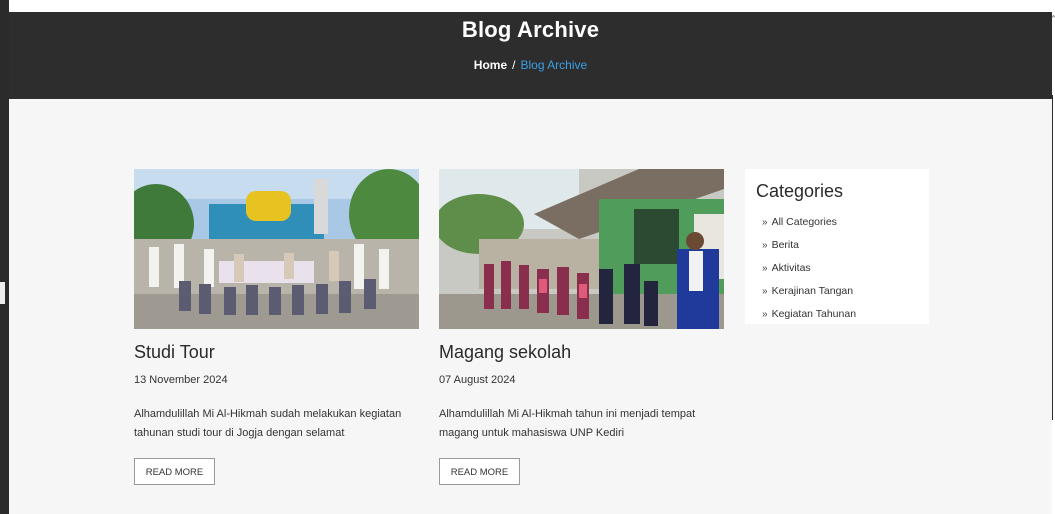  Describe the element at coordinates (791, 268) in the screenshot. I see `category-label: Aktivitas` at that location.